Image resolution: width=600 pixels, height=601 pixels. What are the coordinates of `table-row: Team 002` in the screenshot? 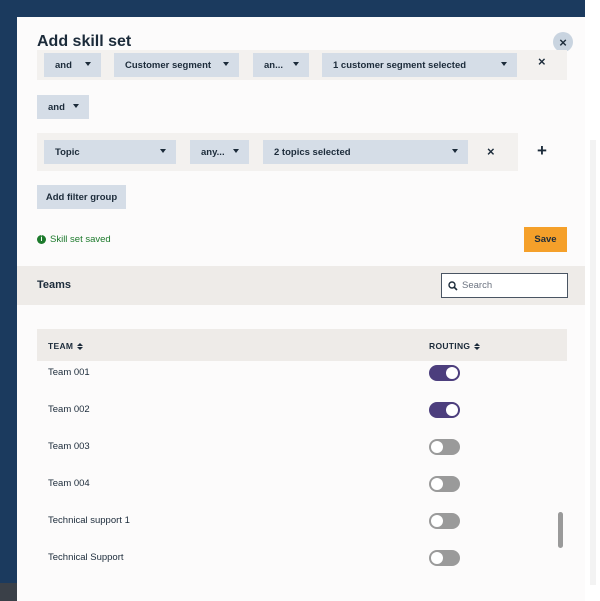 It's located at (302, 410).